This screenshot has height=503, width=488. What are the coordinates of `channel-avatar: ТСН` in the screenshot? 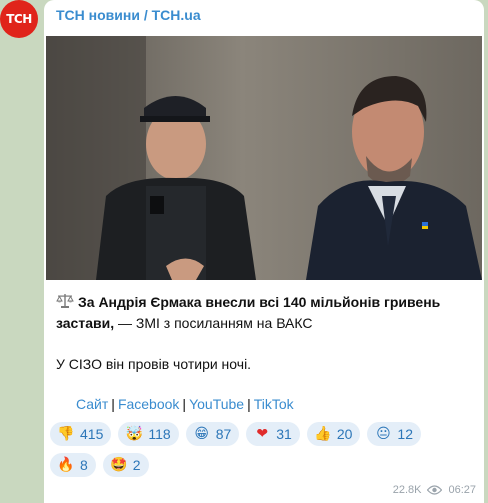 It's located at (19, 19).